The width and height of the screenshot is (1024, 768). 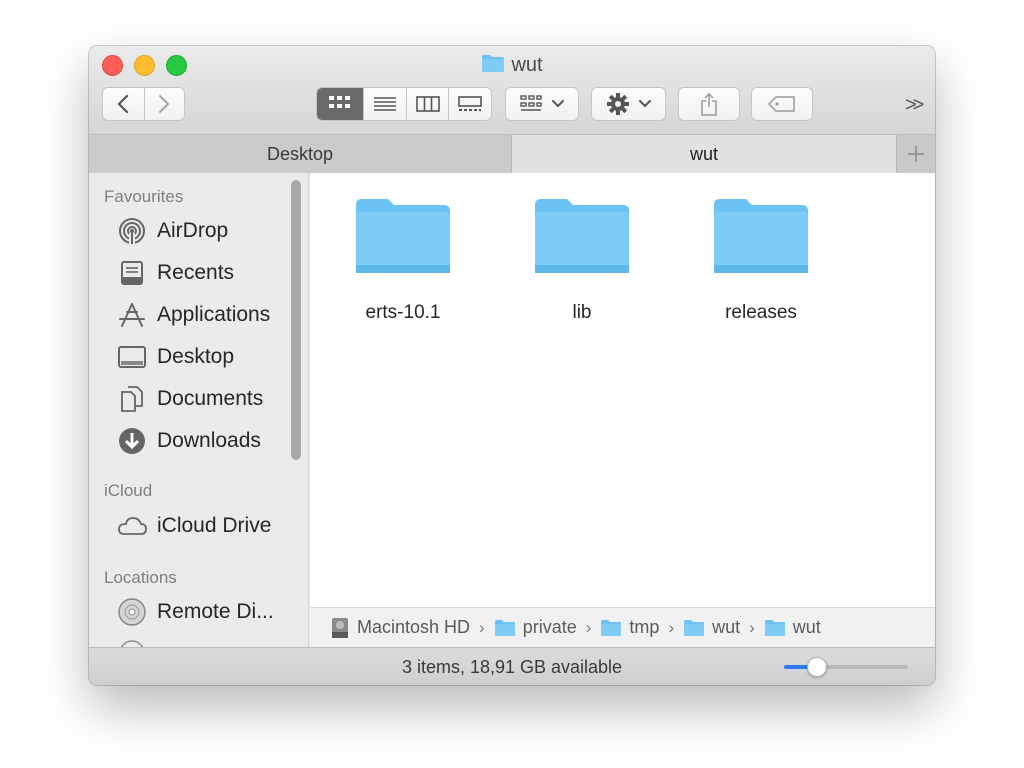 I want to click on sidebar-heading-locations: Locations, so click(x=140, y=577).